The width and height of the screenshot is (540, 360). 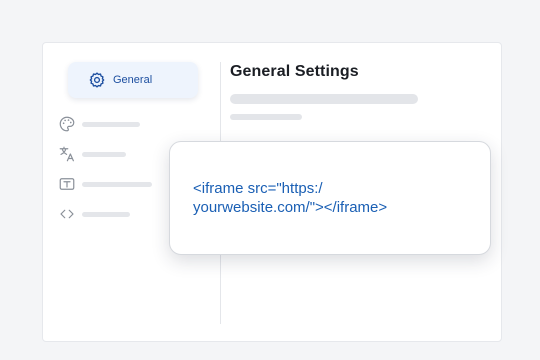 What do you see at coordinates (67, 214) in the screenshot?
I see `code-icon` at bounding box center [67, 214].